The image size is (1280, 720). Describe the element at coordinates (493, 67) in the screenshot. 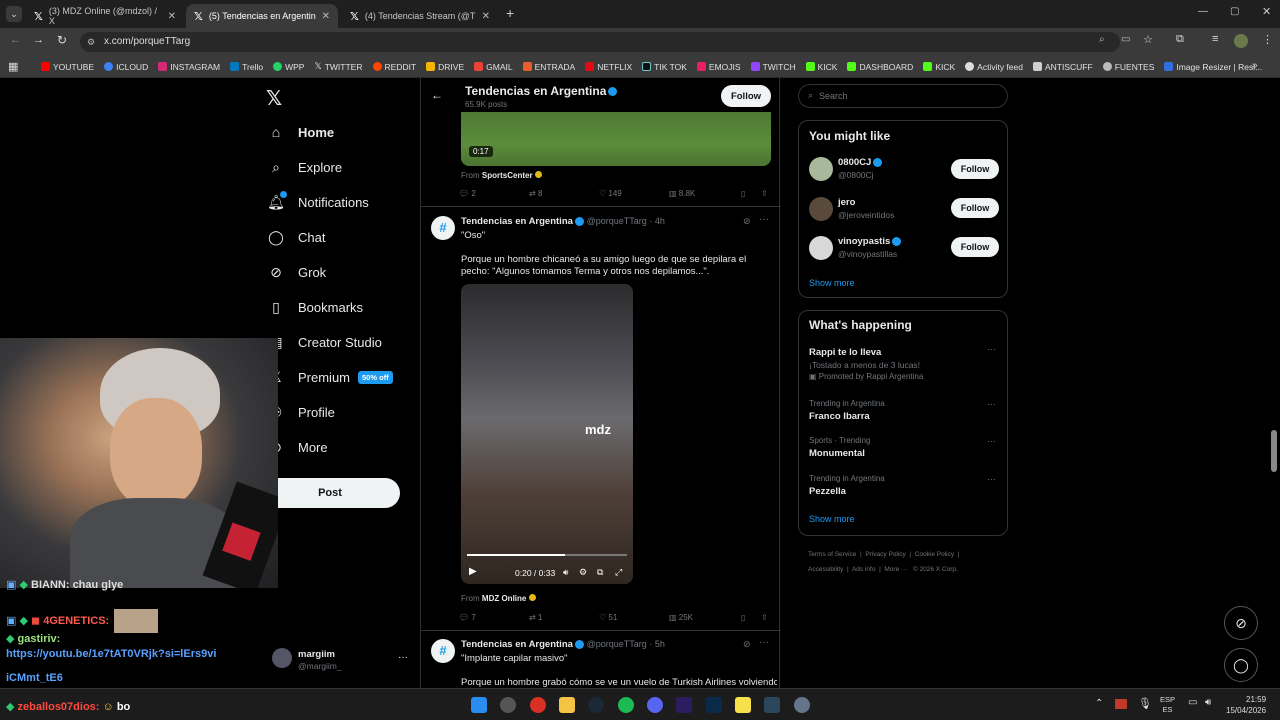

I see `bookmark-item: GMAIL` at that location.